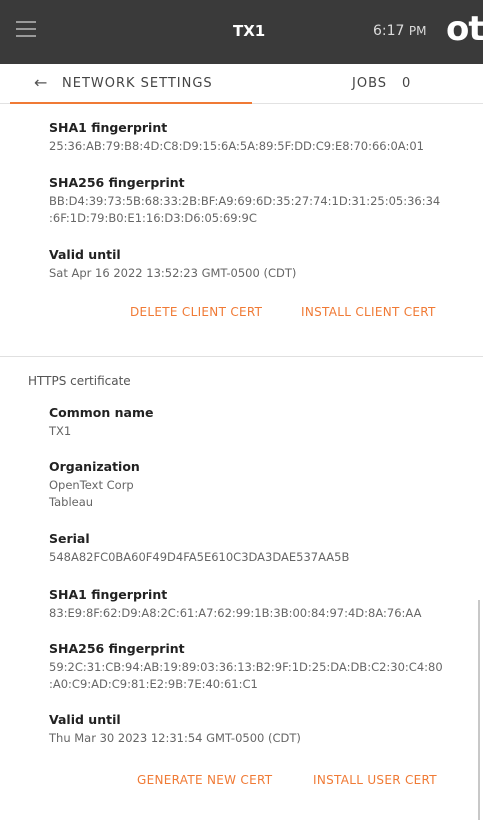  Describe the element at coordinates (137, 83) in the screenshot. I see `tab-network-settings-label: NETWORK SETTINGS` at that location.